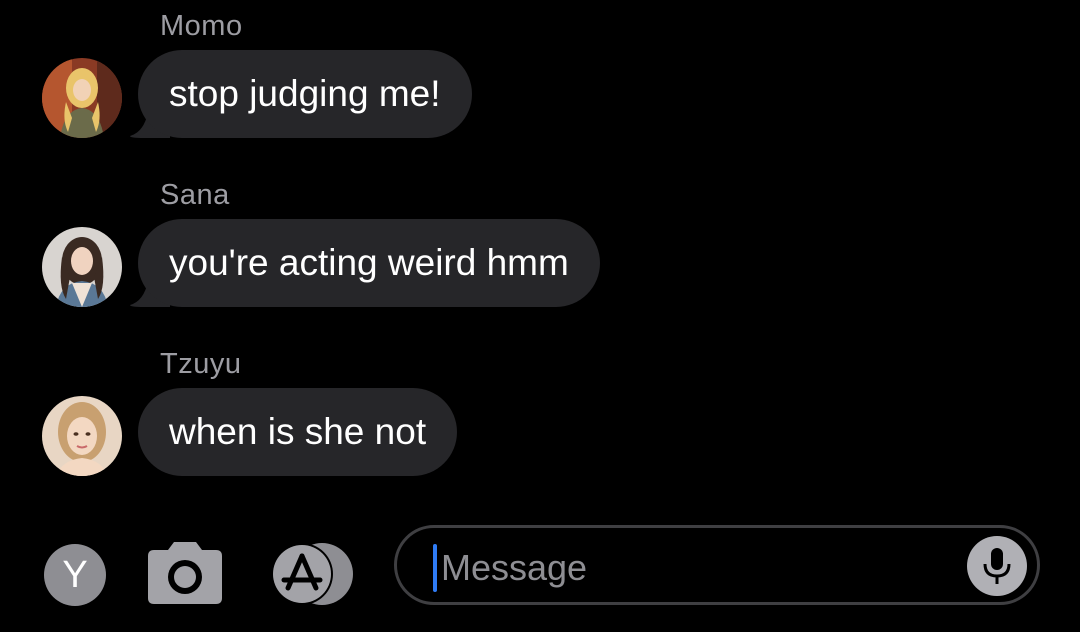 The height and width of the screenshot is (632, 1080). I want to click on tzuyu-avatar, so click(82, 436).